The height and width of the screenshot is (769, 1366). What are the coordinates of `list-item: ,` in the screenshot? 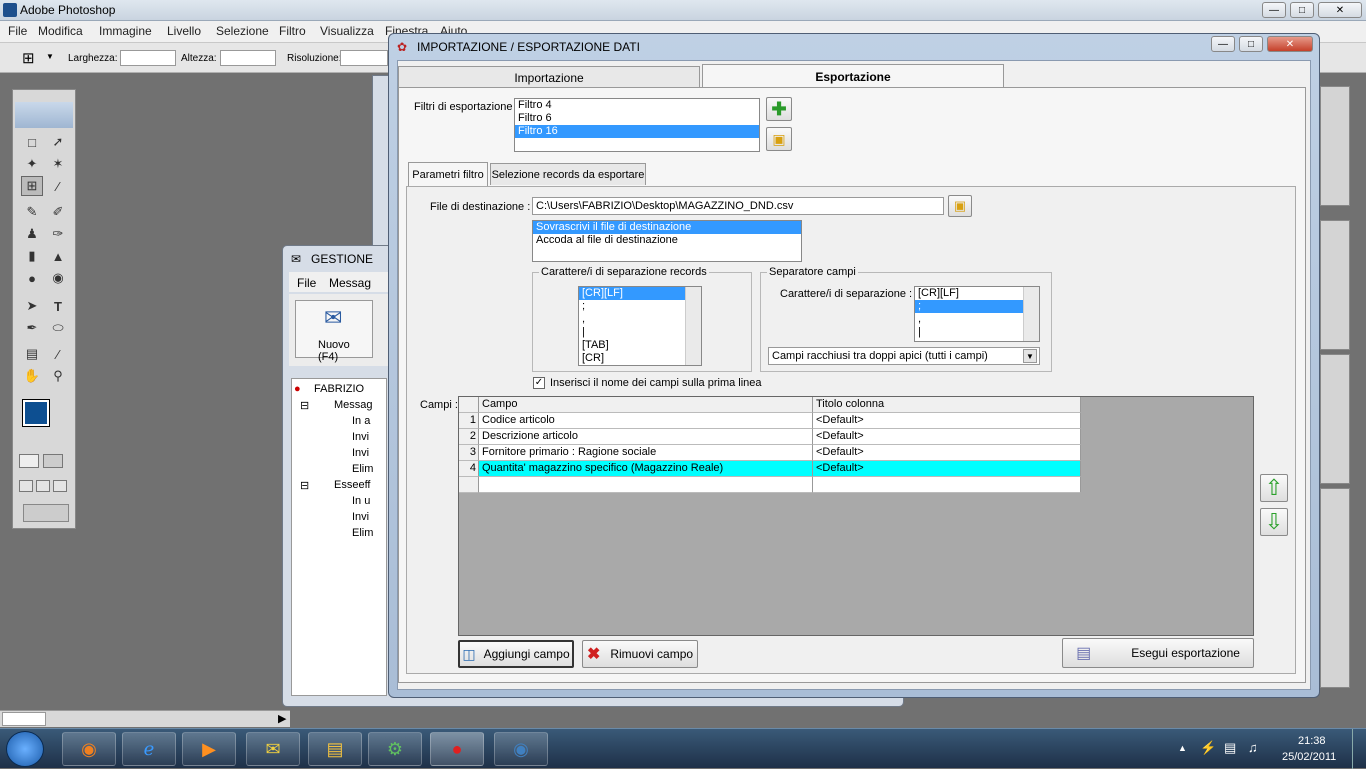 It's located at (640, 319).